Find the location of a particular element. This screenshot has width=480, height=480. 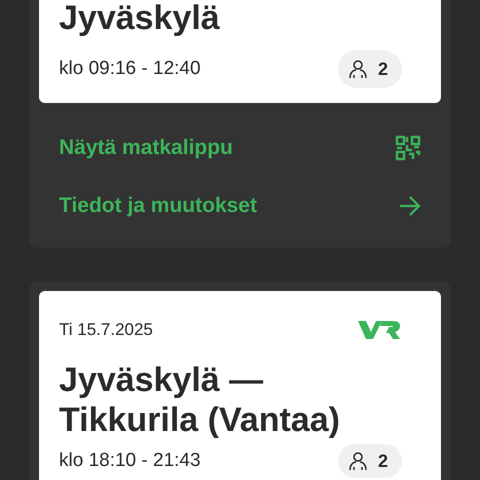

arrow-right-icon is located at coordinates (410, 206).